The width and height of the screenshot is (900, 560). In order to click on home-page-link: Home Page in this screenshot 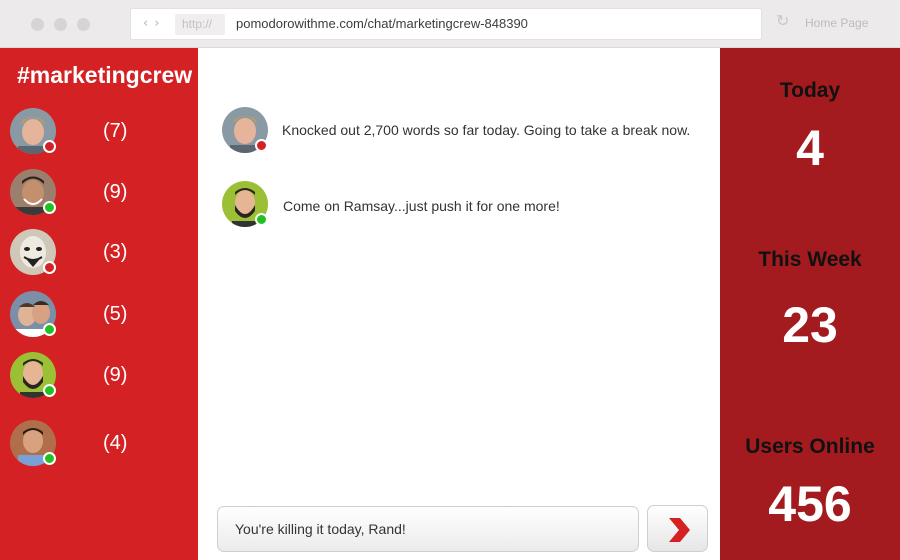, I will do `click(836, 23)`.